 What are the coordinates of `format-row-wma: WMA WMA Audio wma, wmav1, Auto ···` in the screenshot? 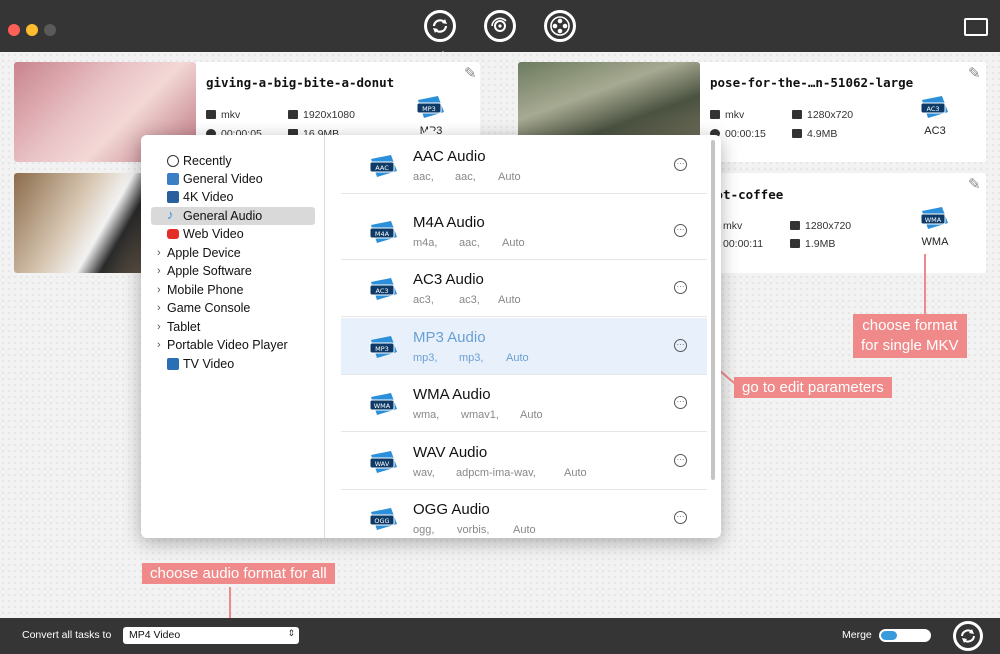 It's located at (524, 403).